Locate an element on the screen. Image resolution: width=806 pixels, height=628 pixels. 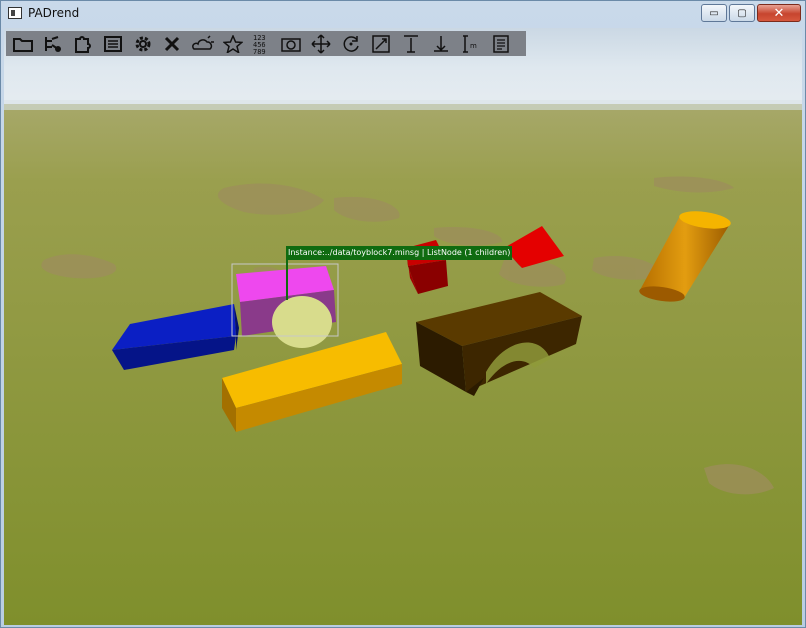
close-button: ✕ is located at coordinates (779, 13).